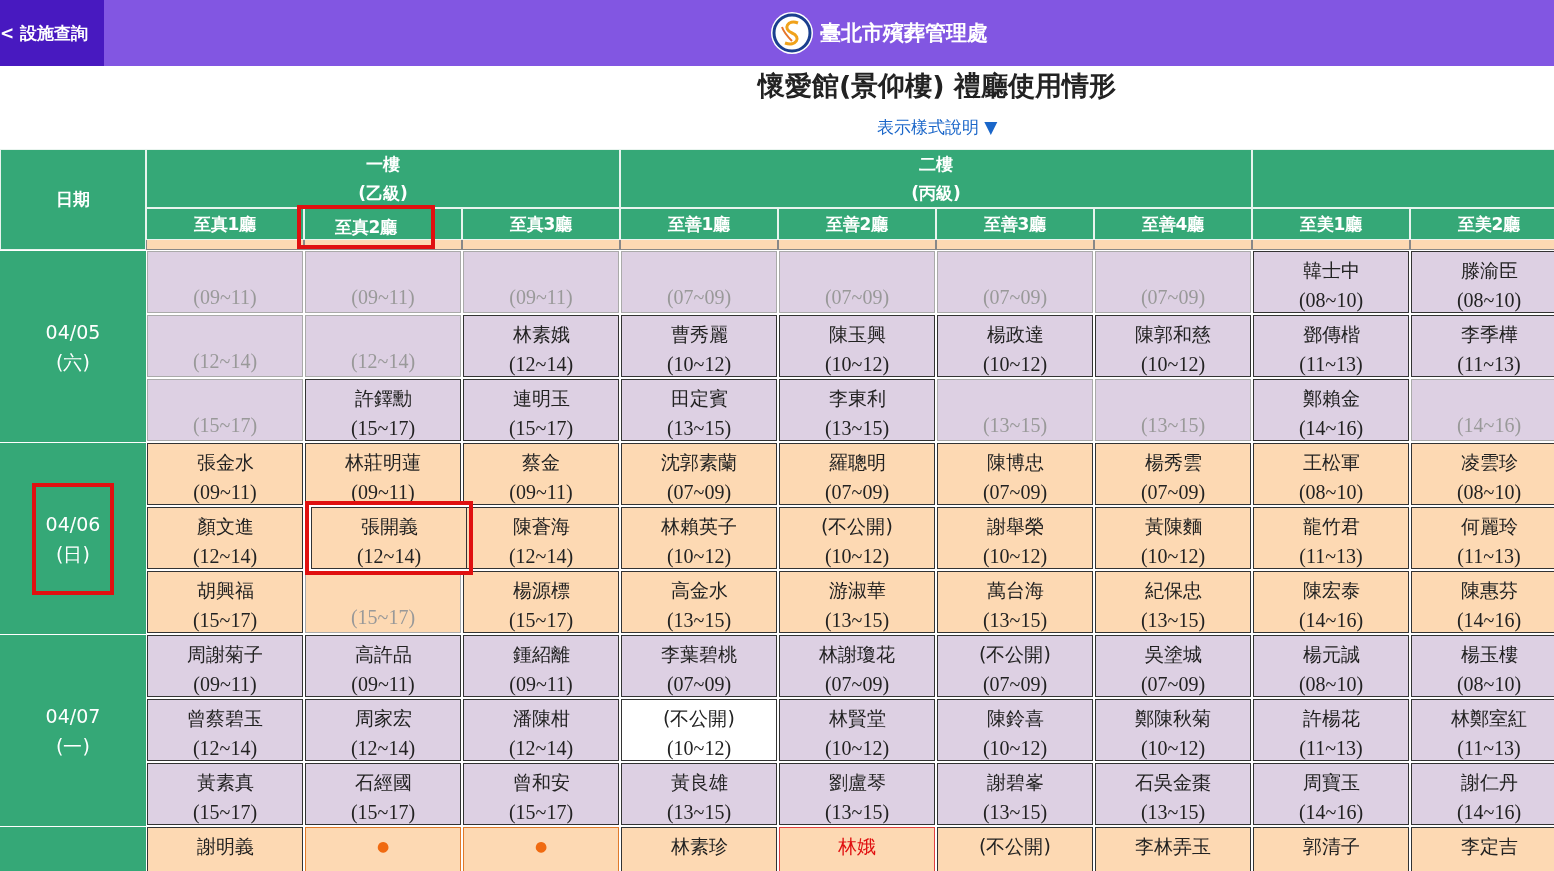  I want to click on booking-cell: 陳宏泰 (14~16), so click(1331, 602).